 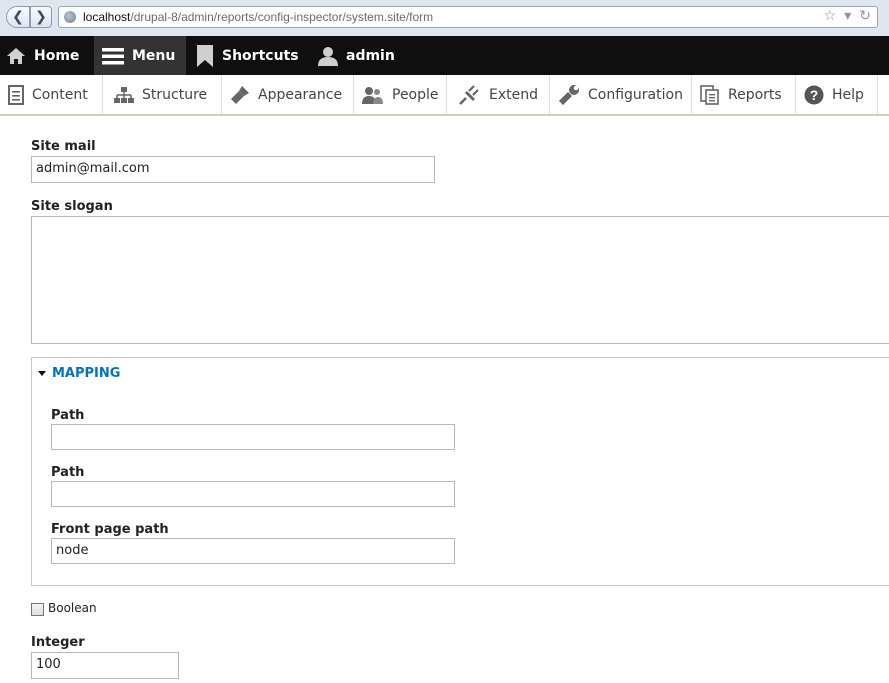 I want to click on toolbar-menu: Menu, so click(x=140, y=55).